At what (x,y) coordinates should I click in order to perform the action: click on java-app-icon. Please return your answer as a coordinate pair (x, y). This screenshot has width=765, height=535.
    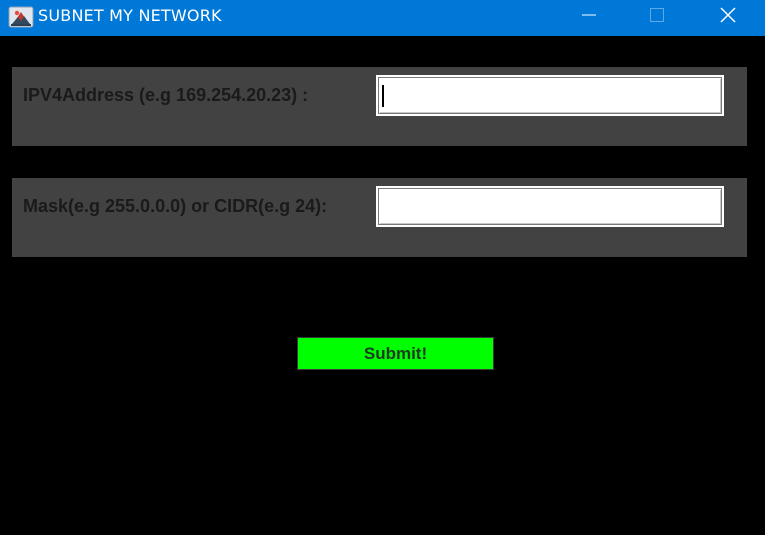
    Looking at the image, I should click on (21, 17).